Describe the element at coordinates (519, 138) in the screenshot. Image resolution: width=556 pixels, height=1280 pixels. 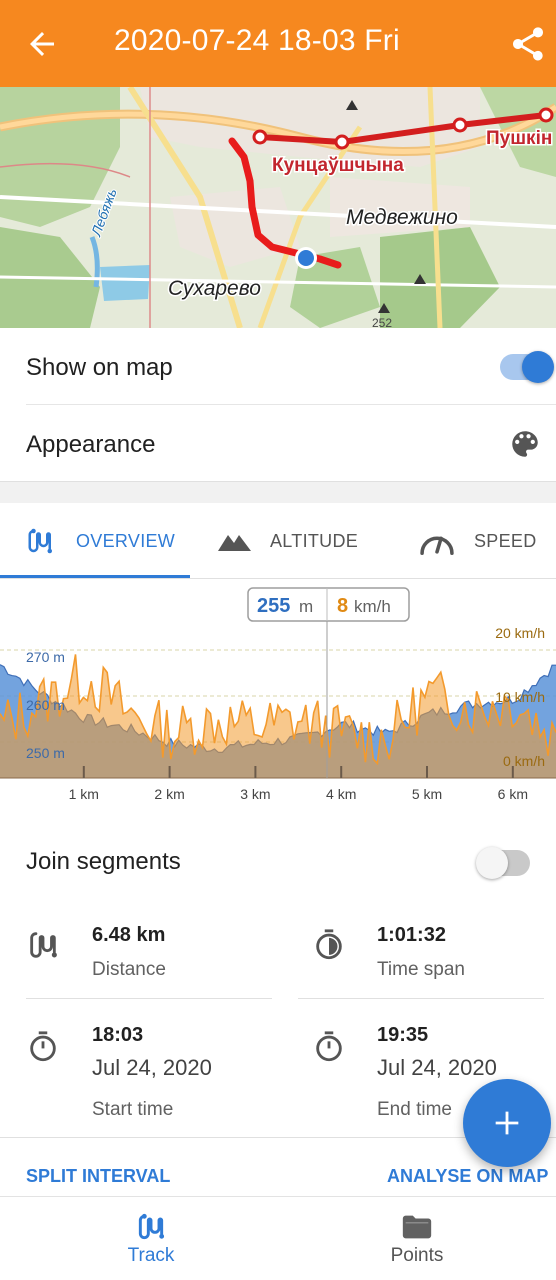
I see `map-label-pushkin: Пушкін` at that location.